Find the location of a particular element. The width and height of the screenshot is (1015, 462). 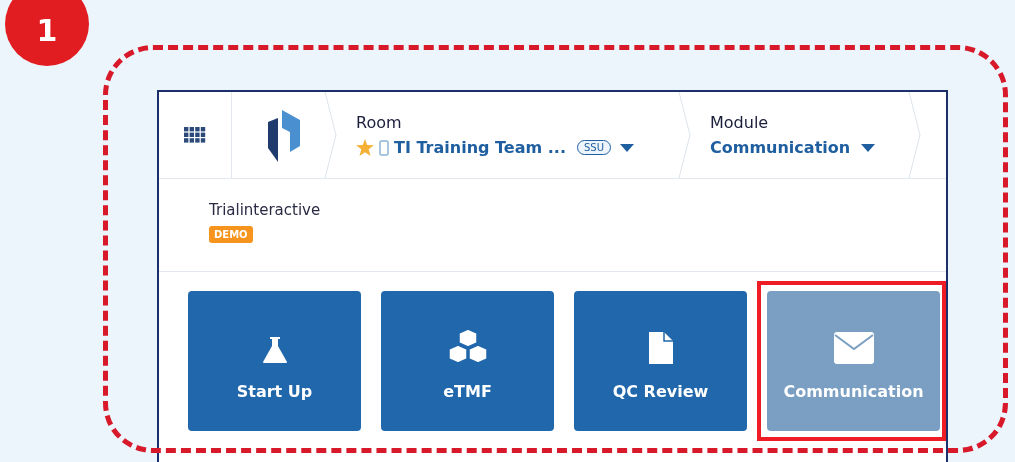

flask-icon is located at coordinates (274, 350).